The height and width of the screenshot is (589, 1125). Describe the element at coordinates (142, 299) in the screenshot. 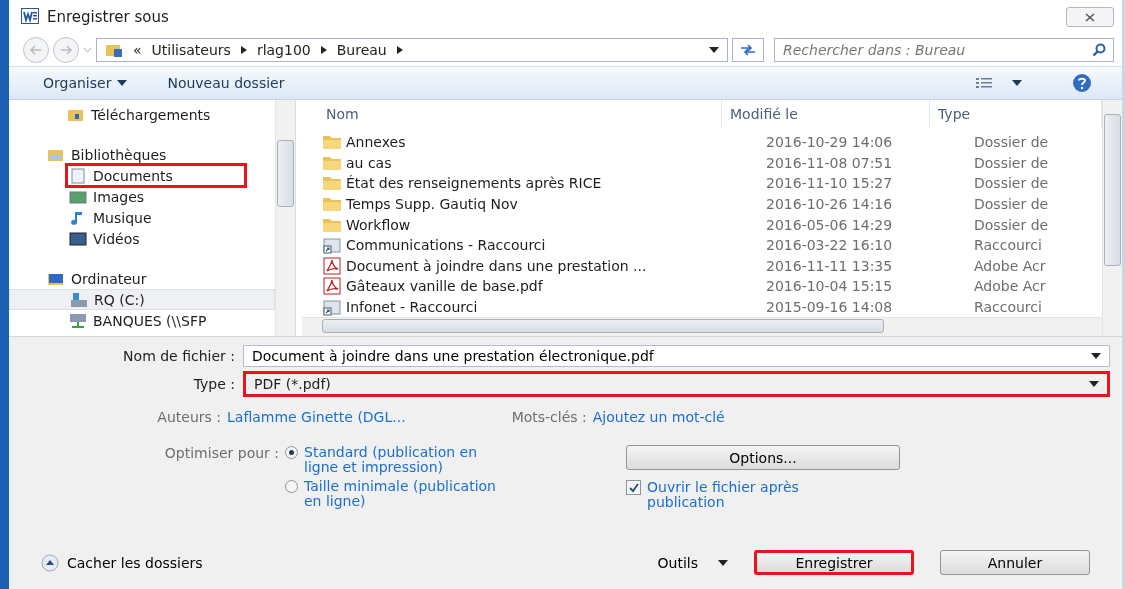

I see `nav-item: RQ (C:)` at that location.